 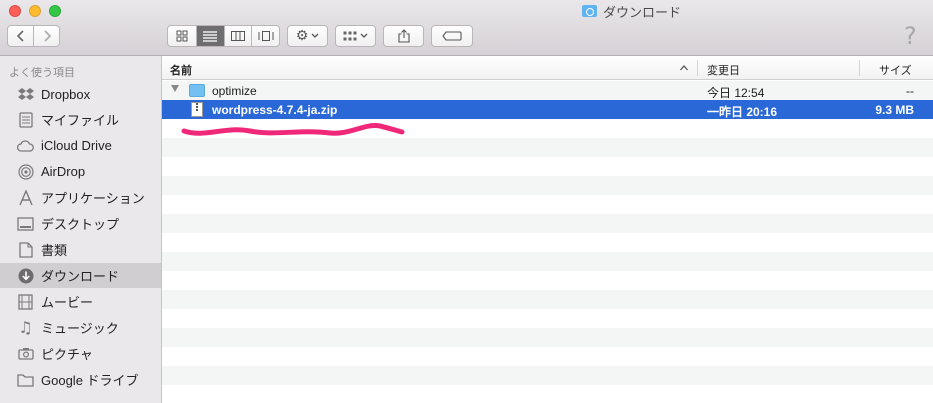 What do you see at coordinates (67, 302) in the screenshot?
I see `sidebar-item-label: ムービー` at bounding box center [67, 302].